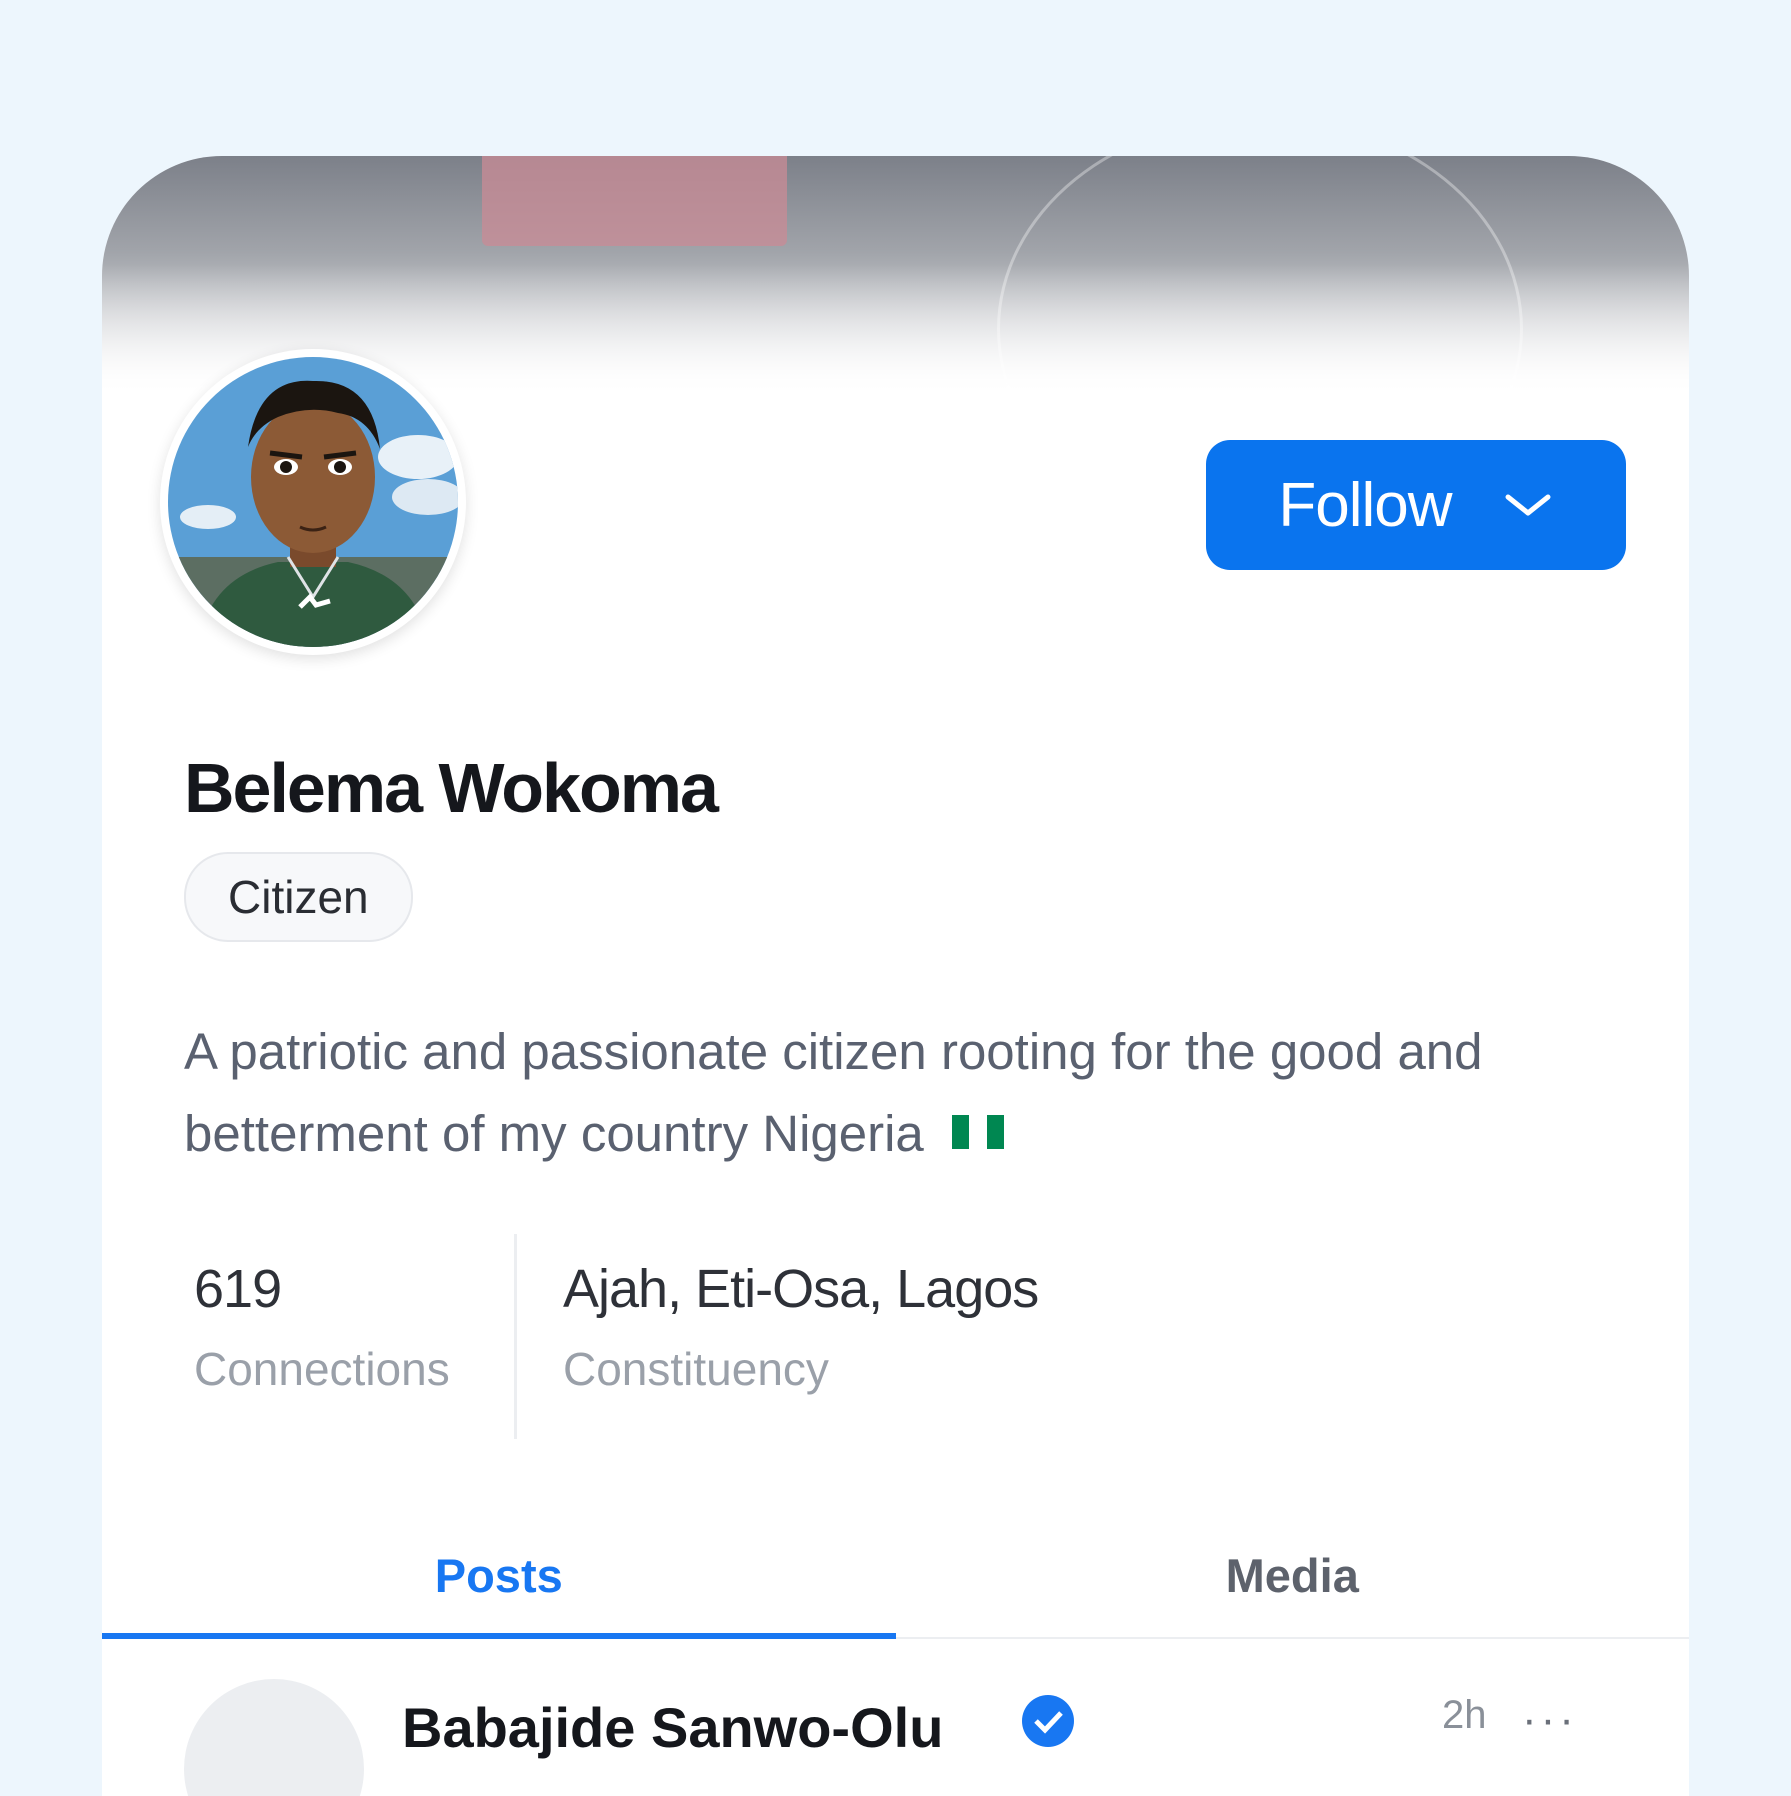 The image size is (1791, 1796). Describe the element at coordinates (274, 1737) in the screenshot. I see `post-author-avatar` at that location.